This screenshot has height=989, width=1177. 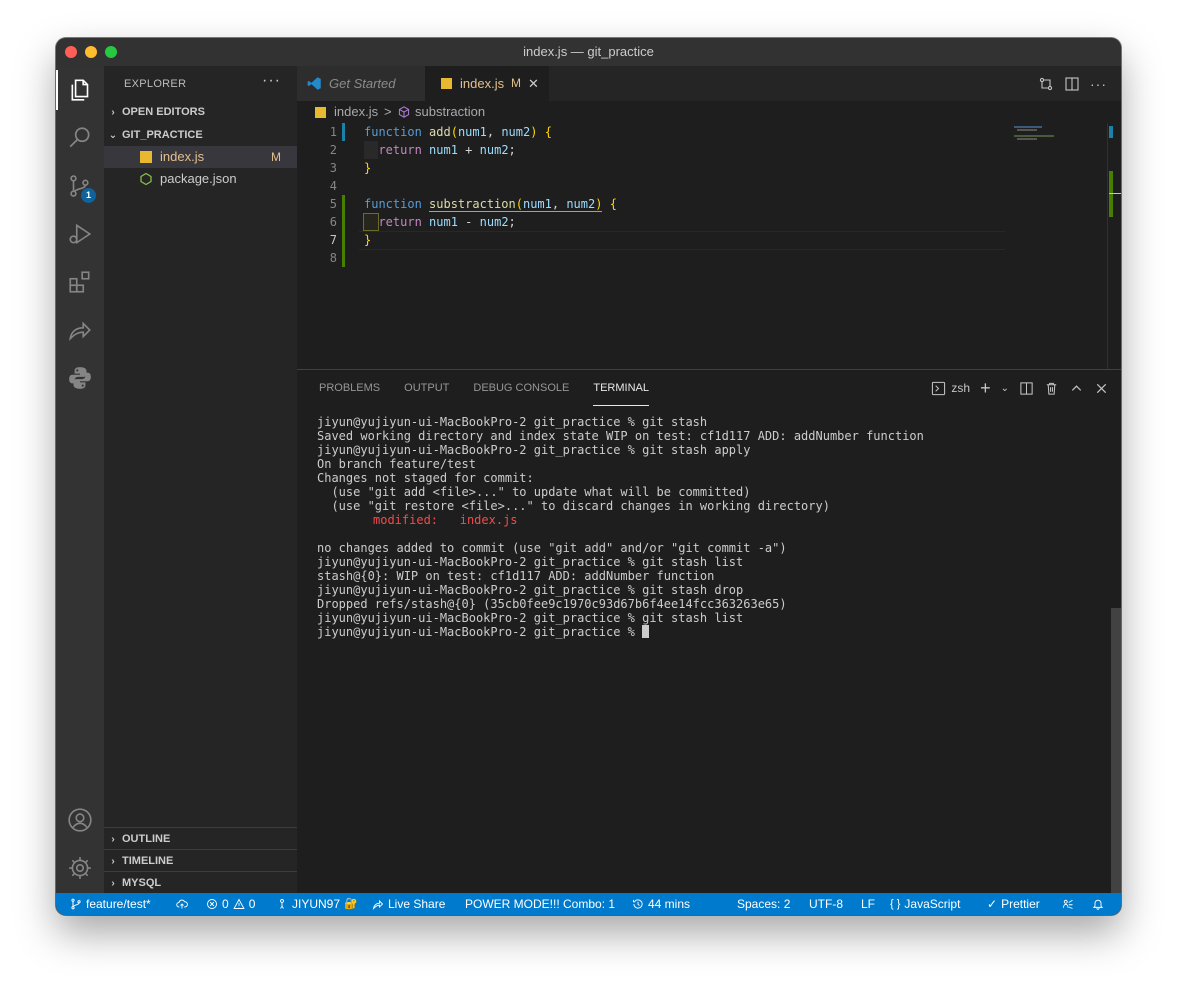 I want to click on modified-indicator: M, so click(x=516, y=83).